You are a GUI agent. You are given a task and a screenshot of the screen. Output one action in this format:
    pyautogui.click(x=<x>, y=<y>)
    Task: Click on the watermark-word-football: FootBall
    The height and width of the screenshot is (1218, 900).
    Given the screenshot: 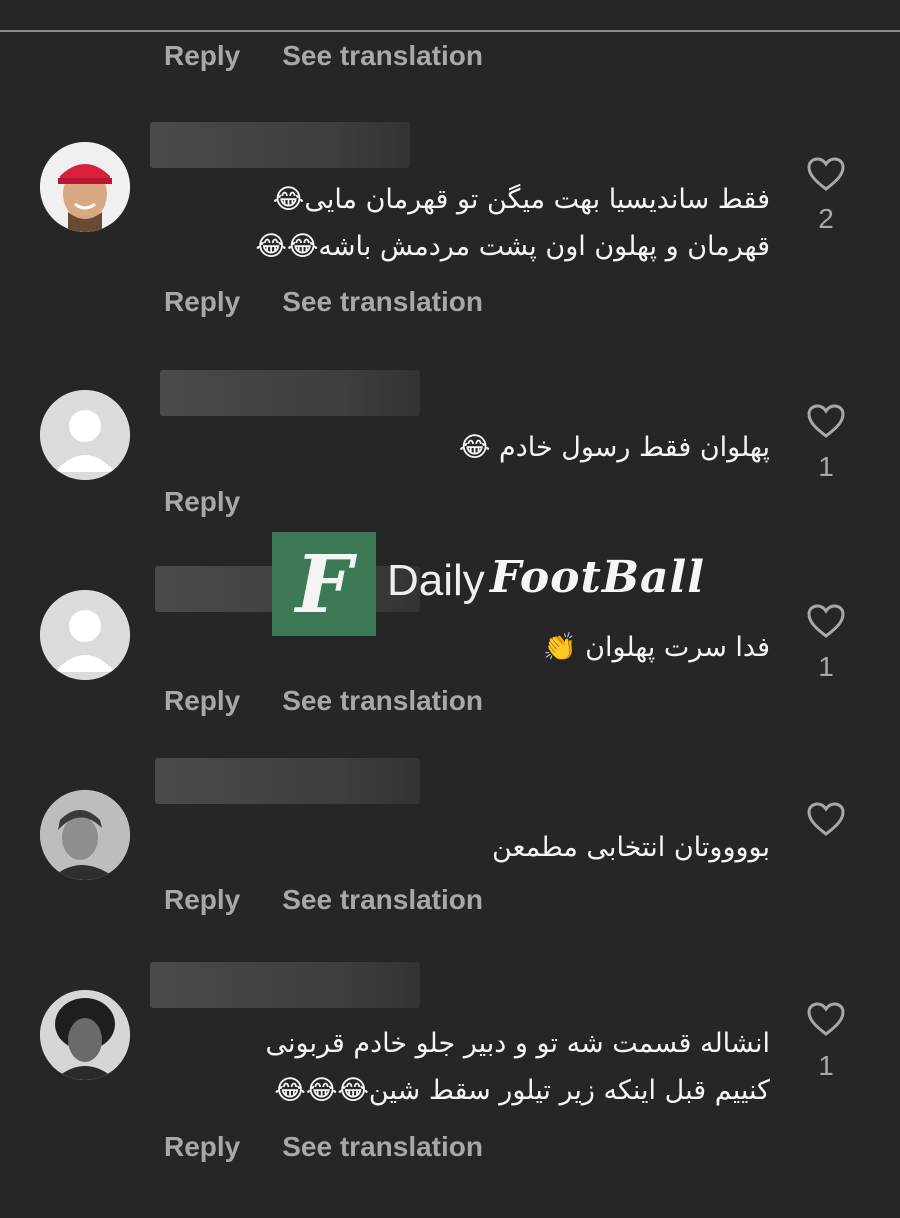 What is the action you would take?
    pyautogui.click(x=597, y=577)
    